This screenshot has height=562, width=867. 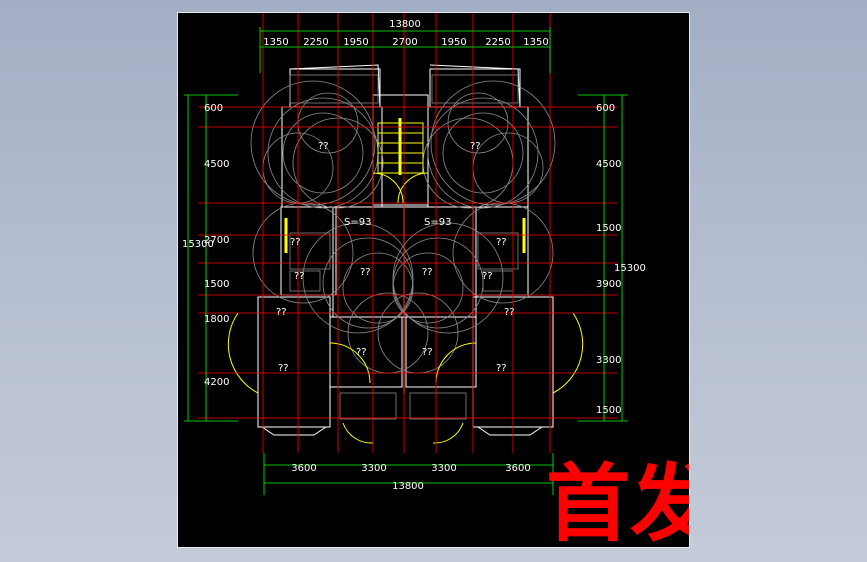 What do you see at coordinates (605, 108) in the screenshot?
I see `right-dim-1: 600` at bounding box center [605, 108].